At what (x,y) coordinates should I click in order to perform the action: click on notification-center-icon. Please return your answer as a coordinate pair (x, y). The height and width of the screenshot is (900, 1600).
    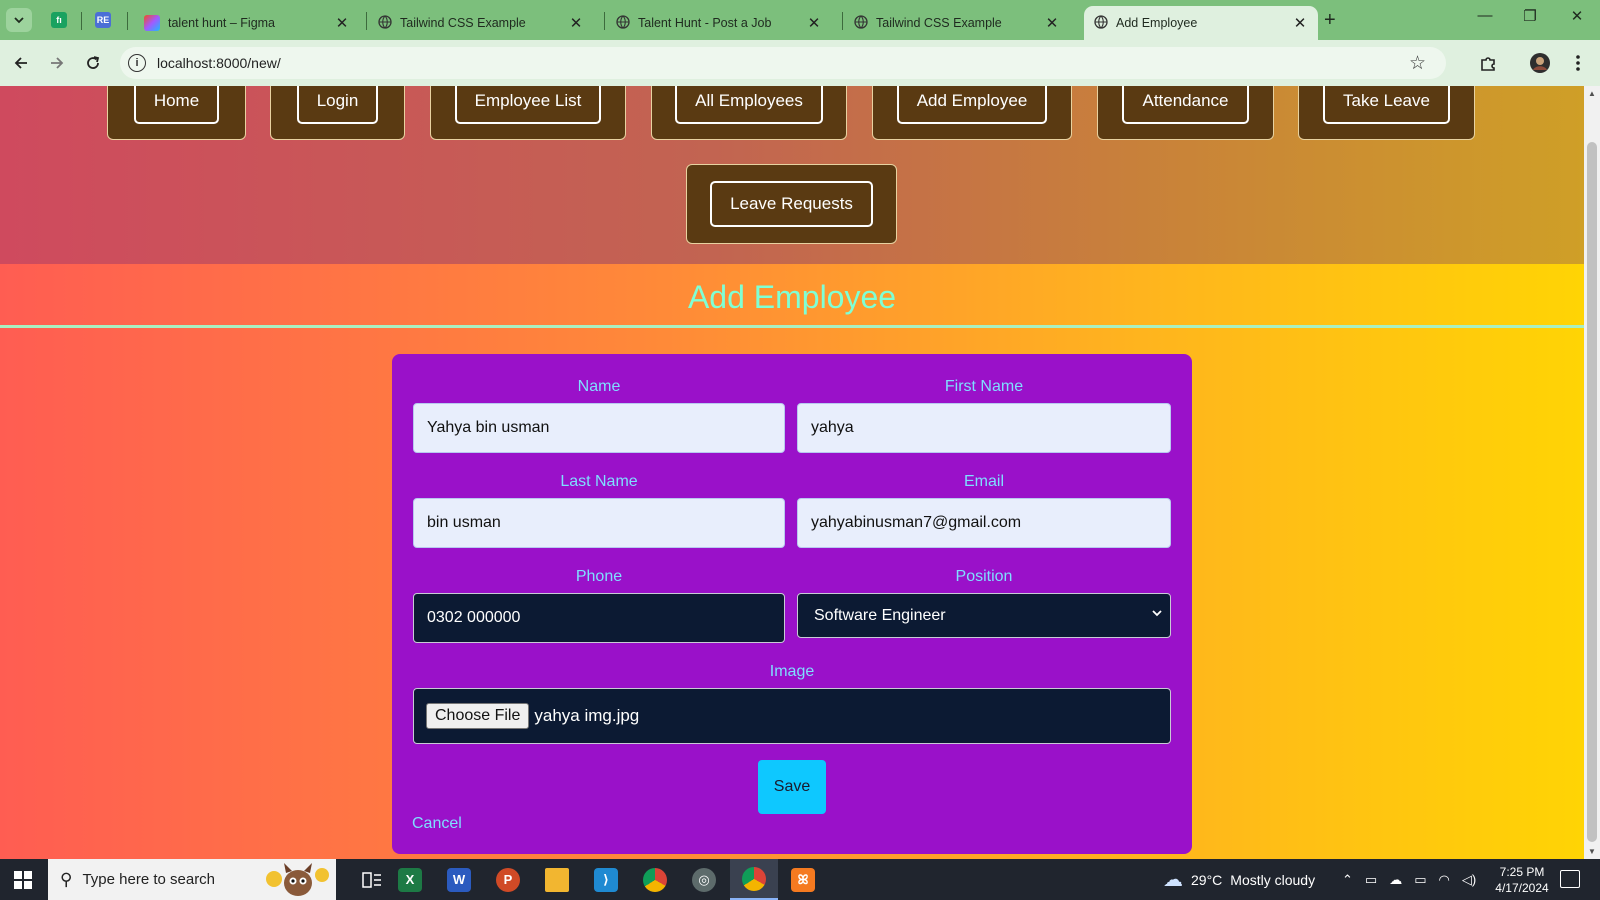
    Looking at the image, I should click on (1570, 879).